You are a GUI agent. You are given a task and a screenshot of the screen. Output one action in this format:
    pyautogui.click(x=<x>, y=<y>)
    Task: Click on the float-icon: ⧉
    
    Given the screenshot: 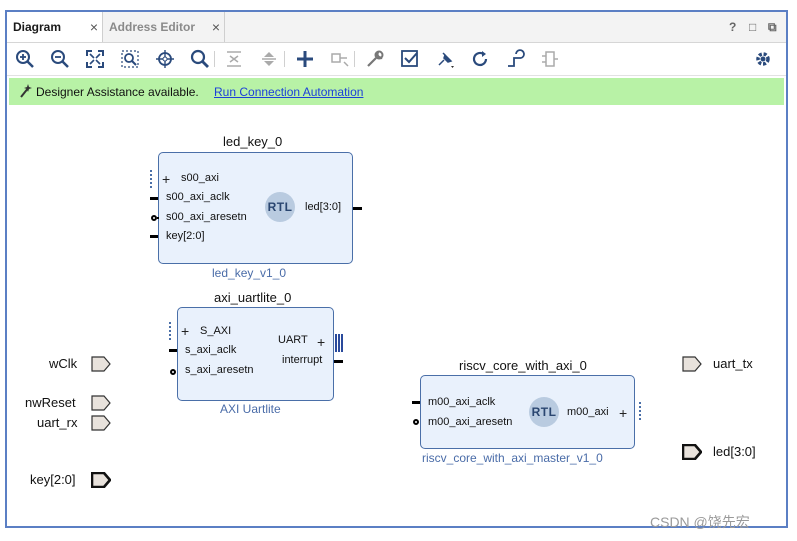 What is the action you would take?
    pyautogui.click(x=772, y=27)
    